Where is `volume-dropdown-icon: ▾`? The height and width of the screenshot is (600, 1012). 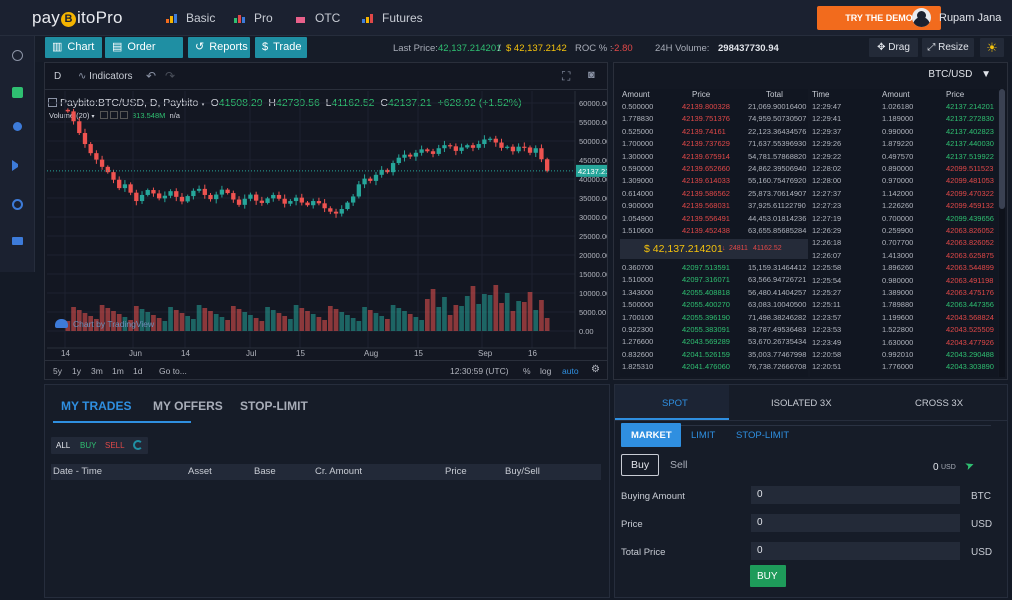 volume-dropdown-icon: ▾ is located at coordinates (93, 117).